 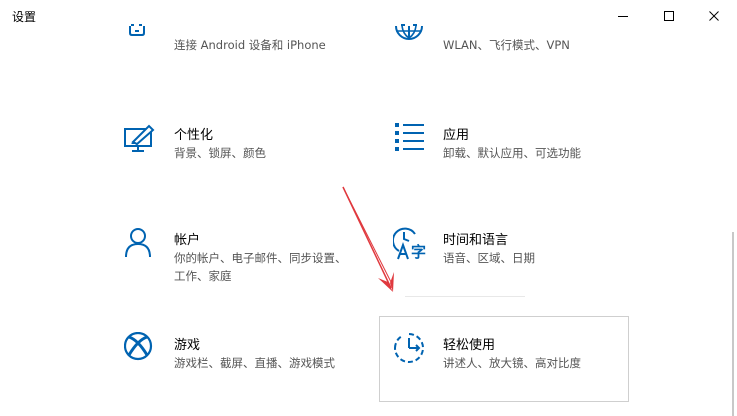 I want to click on ease-of-access-icon, so click(x=410, y=350).